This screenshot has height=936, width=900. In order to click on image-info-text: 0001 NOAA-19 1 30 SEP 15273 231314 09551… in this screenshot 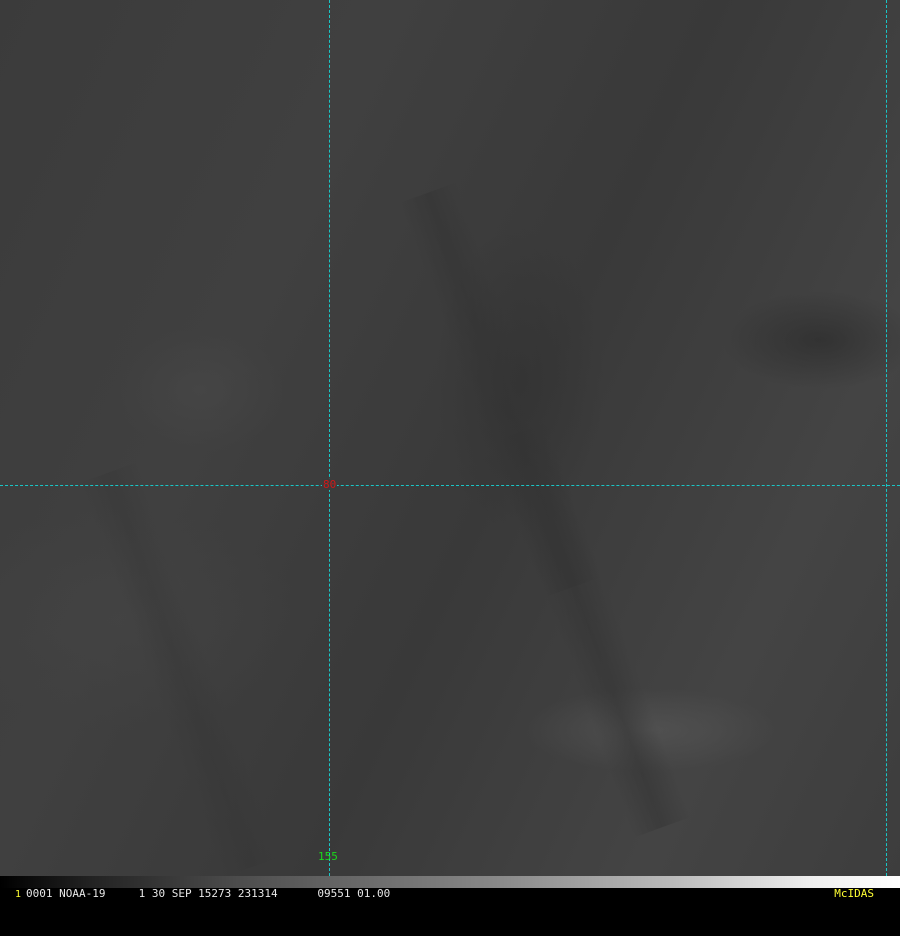, I will do `click(208, 893)`.